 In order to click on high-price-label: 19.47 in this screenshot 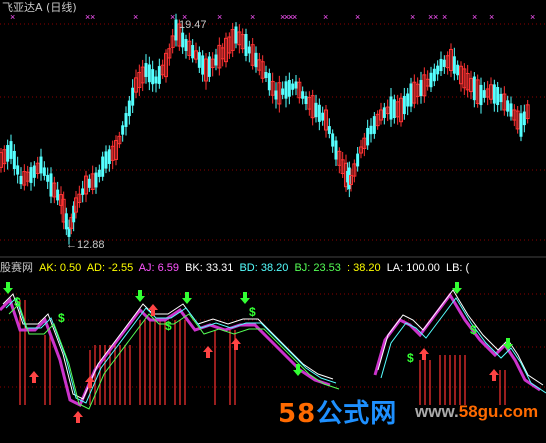, I will do `click(193, 25)`.